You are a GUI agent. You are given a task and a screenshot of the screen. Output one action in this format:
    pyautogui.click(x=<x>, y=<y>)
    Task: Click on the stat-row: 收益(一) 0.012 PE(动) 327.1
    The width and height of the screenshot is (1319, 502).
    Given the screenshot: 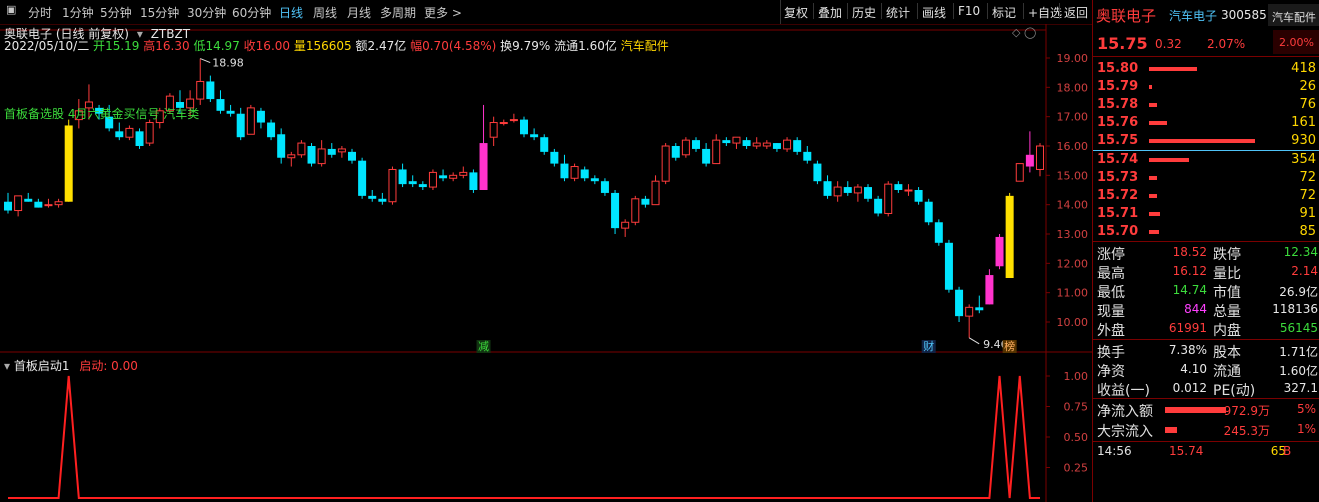 What is the action you would take?
    pyautogui.click(x=1206, y=389)
    